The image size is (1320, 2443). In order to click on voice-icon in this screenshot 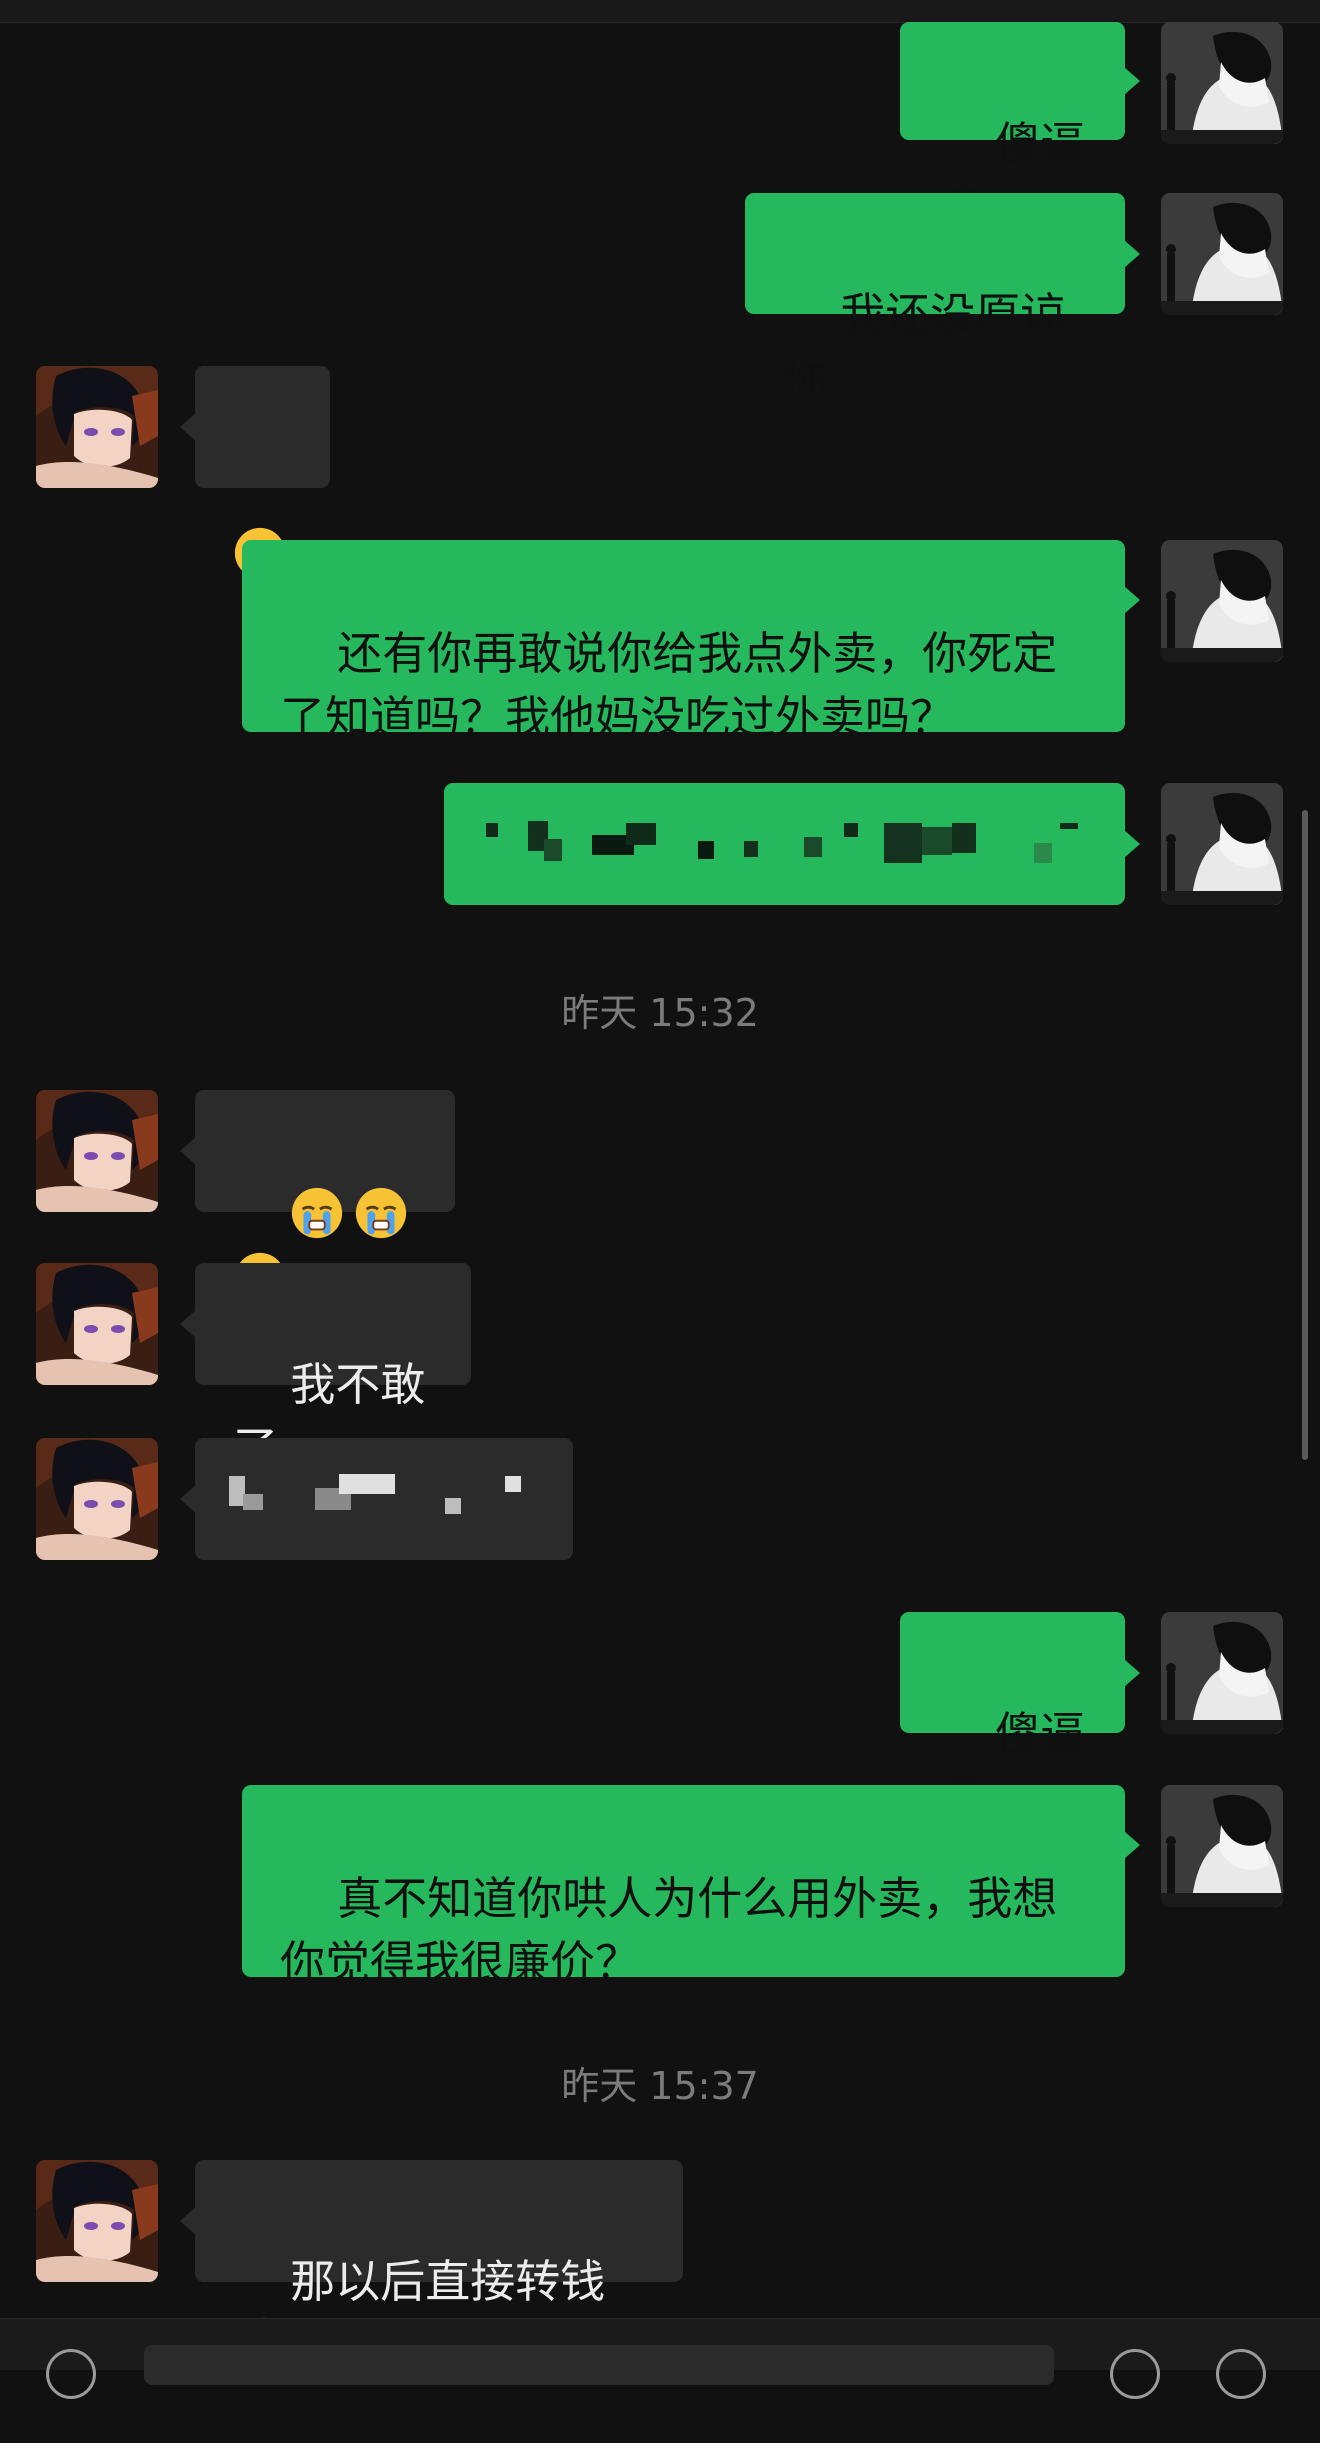, I will do `click(71, 2374)`.